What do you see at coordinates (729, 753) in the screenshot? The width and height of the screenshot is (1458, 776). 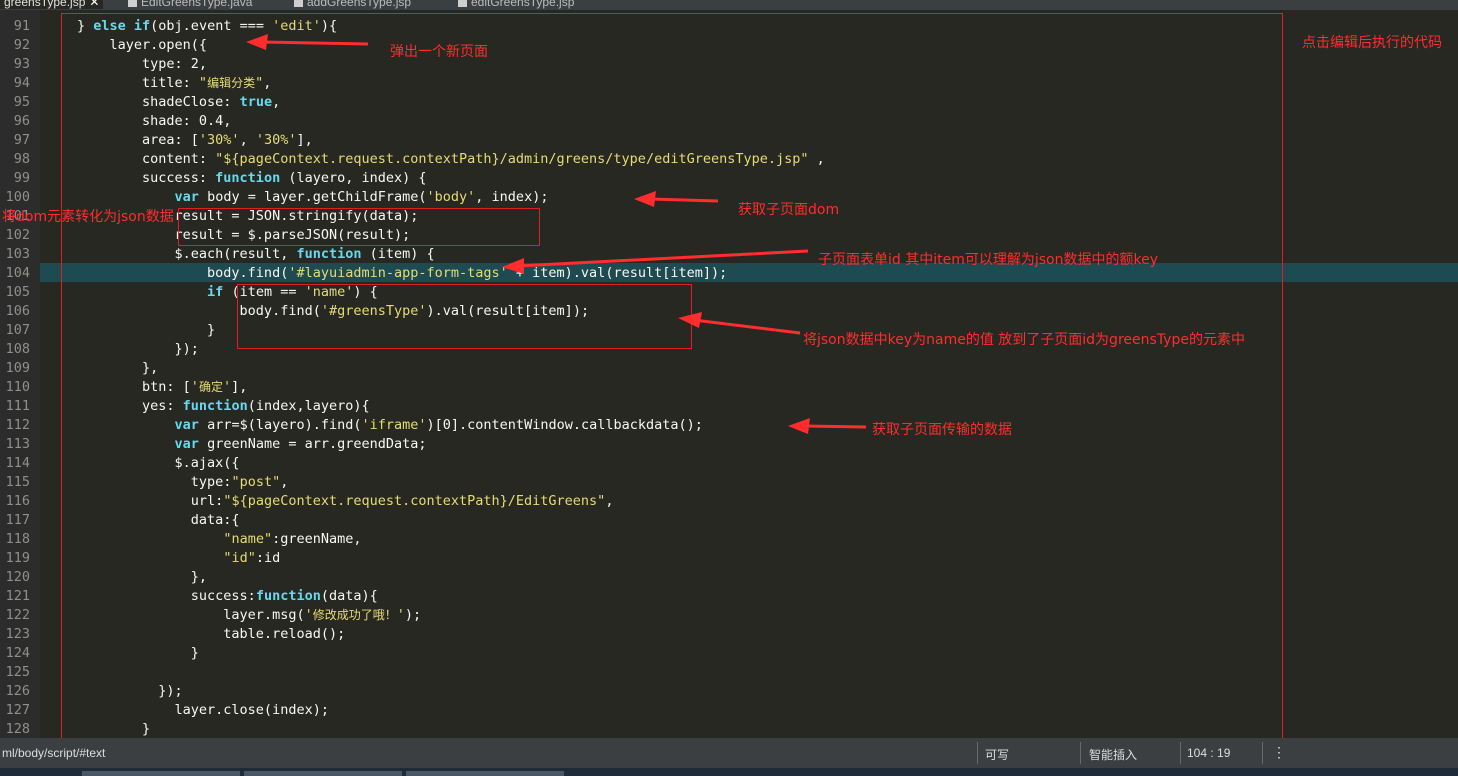 I see `status-bar: ml/body/script/#text 可写 智能插入 104 : 19 ⋮` at bounding box center [729, 753].